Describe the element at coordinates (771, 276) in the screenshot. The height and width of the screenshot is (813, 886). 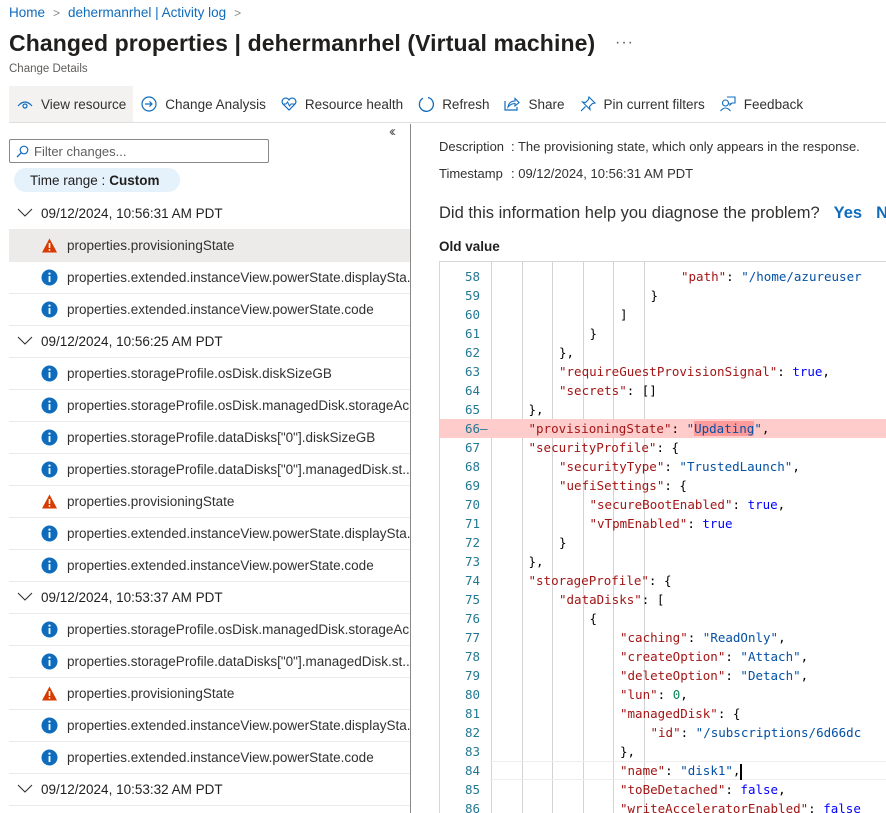
I see `code-text: "path": "/home/azureuser` at that location.